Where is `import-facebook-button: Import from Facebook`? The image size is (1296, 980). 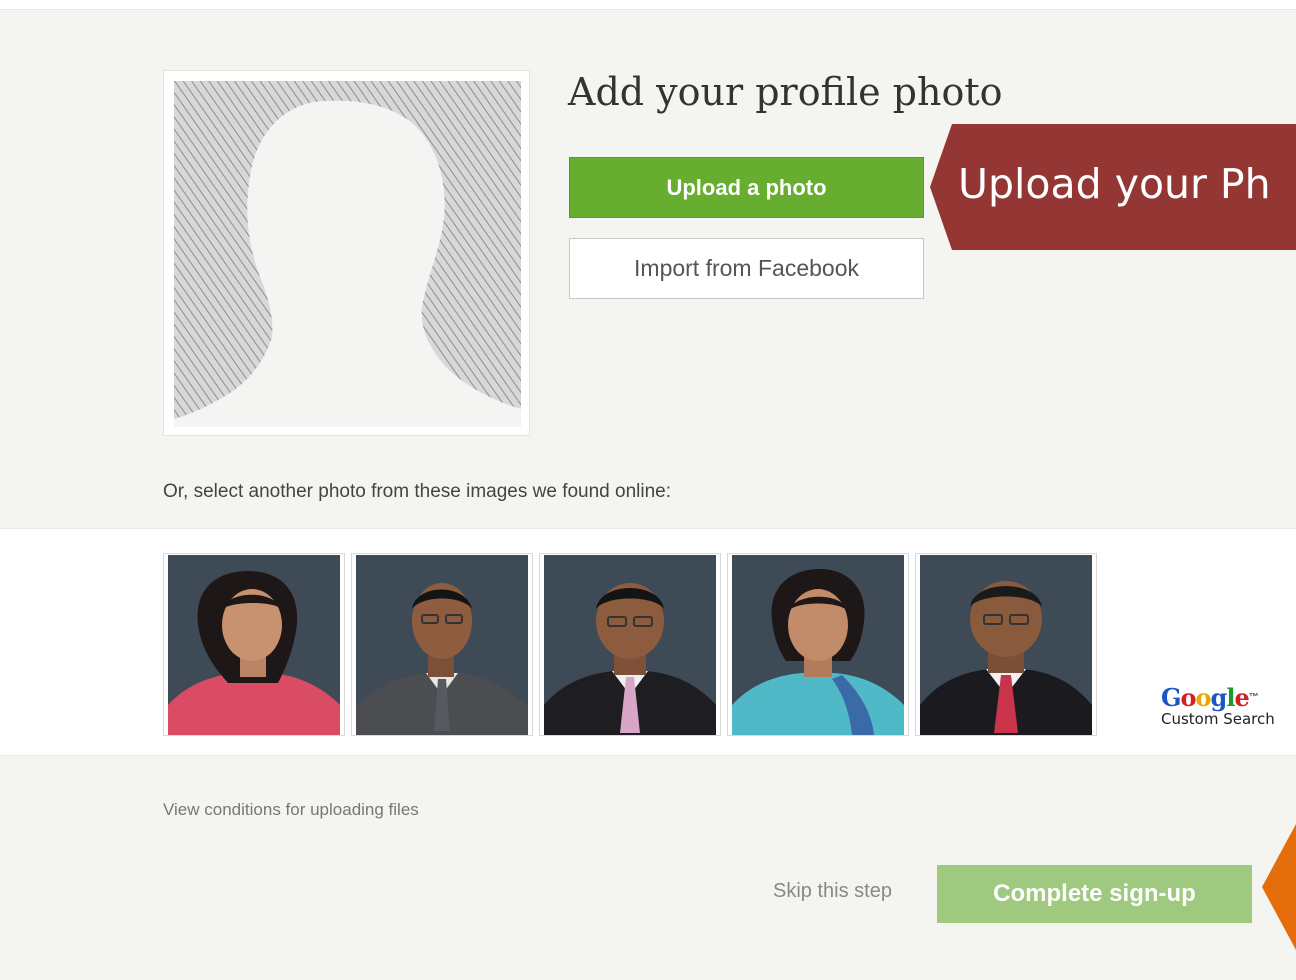
import-facebook-button: Import from Facebook is located at coordinates (746, 268).